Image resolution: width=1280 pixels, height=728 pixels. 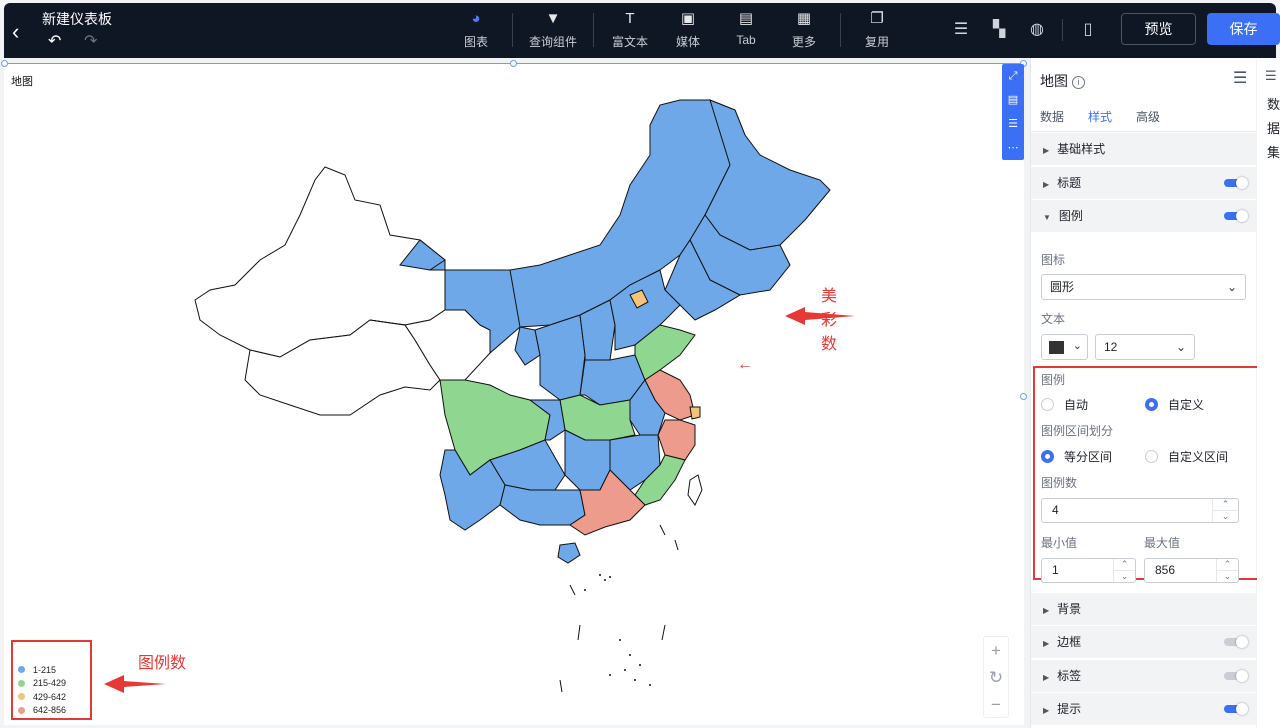 I want to click on tab-icon: ▤, so click(x=746, y=18).